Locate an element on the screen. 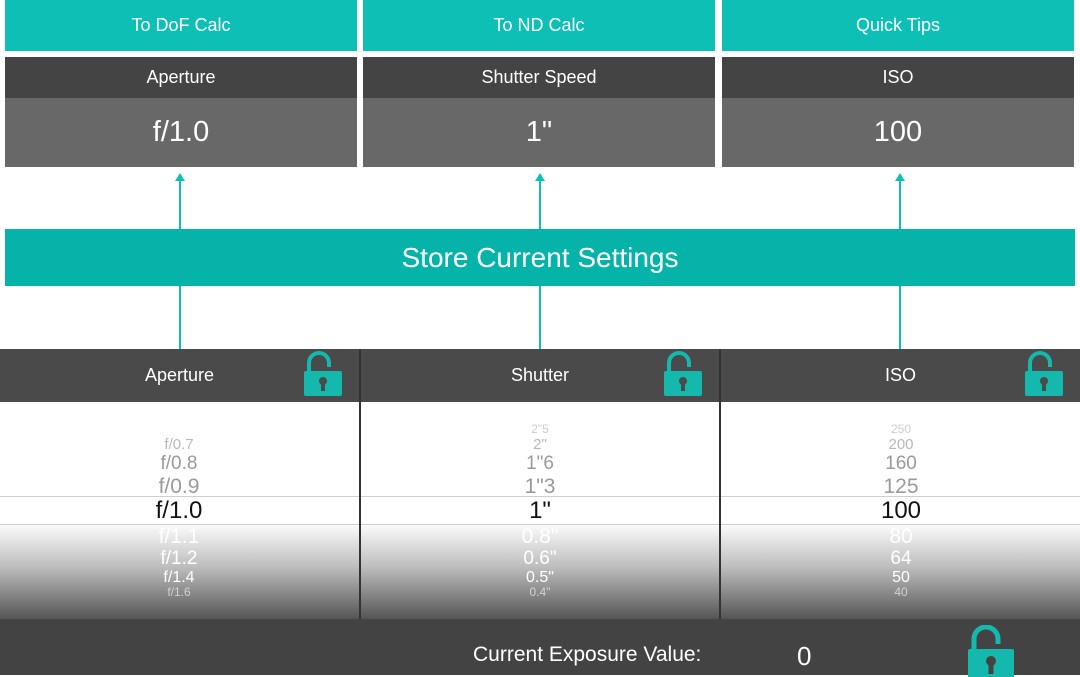 The image size is (1080, 677). picker-row: 0.6" is located at coordinates (540, 558).